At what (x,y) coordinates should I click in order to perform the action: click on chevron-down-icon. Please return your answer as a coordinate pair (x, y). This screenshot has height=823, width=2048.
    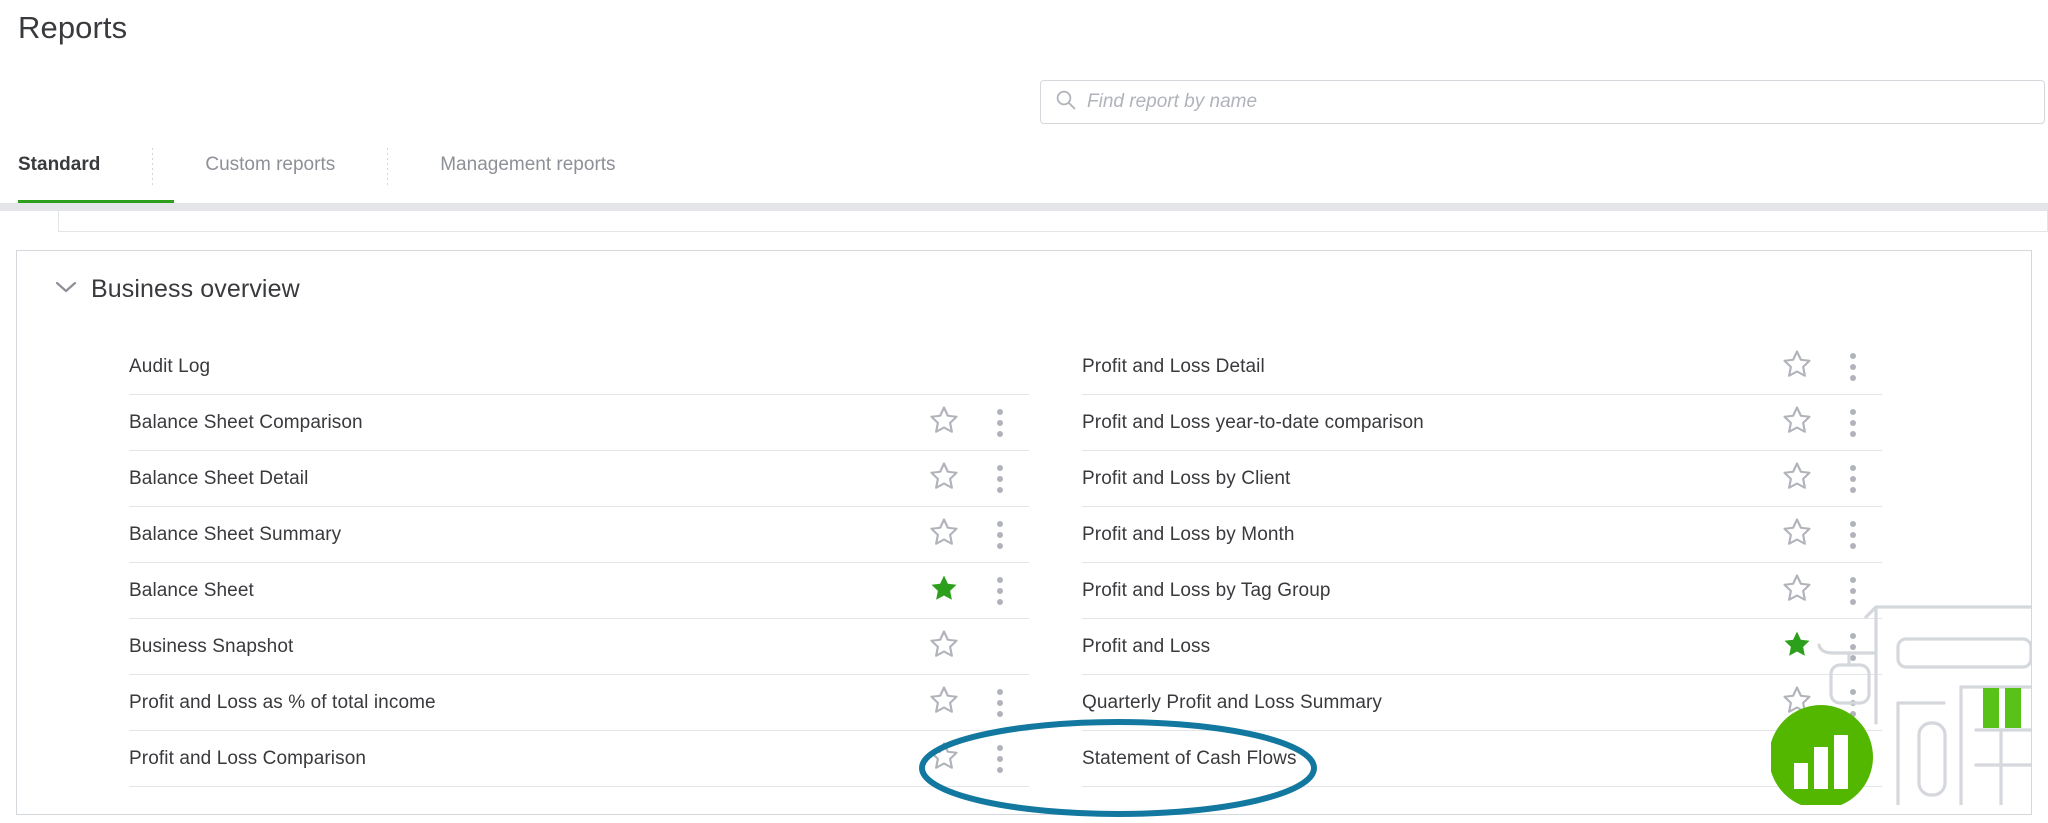
    Looking at the image, I should click on (66, 289).